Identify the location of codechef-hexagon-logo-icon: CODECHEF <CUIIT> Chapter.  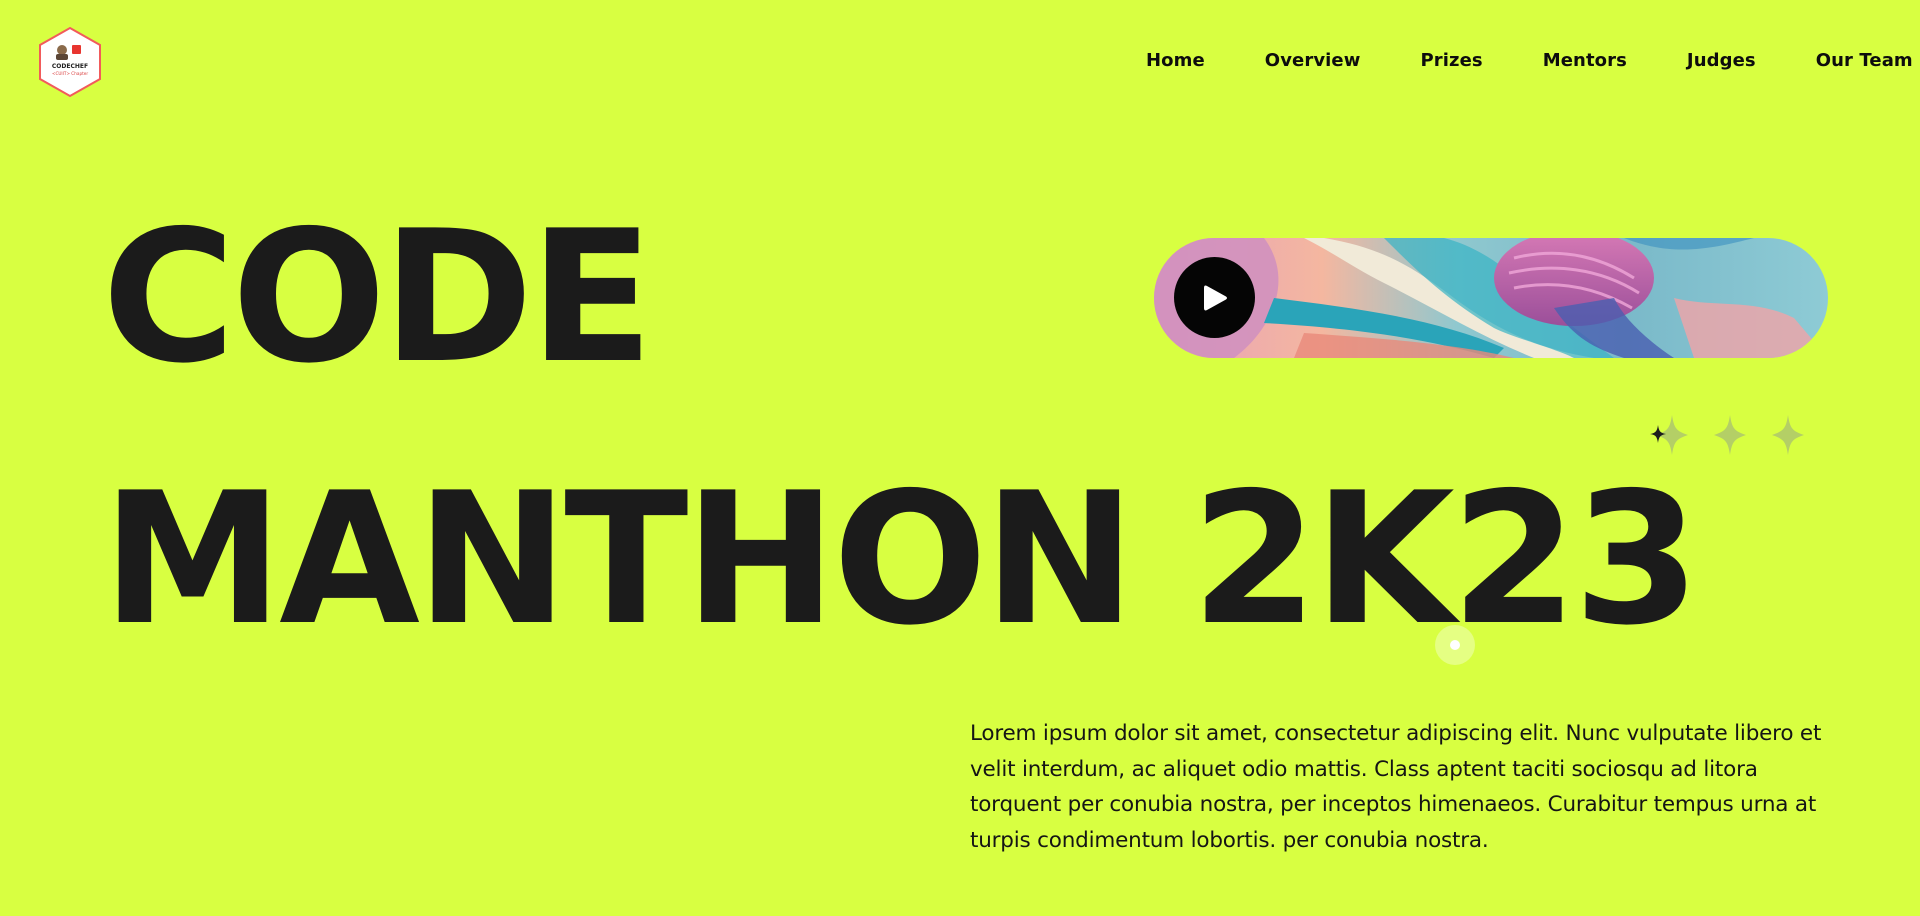
(70, 62).